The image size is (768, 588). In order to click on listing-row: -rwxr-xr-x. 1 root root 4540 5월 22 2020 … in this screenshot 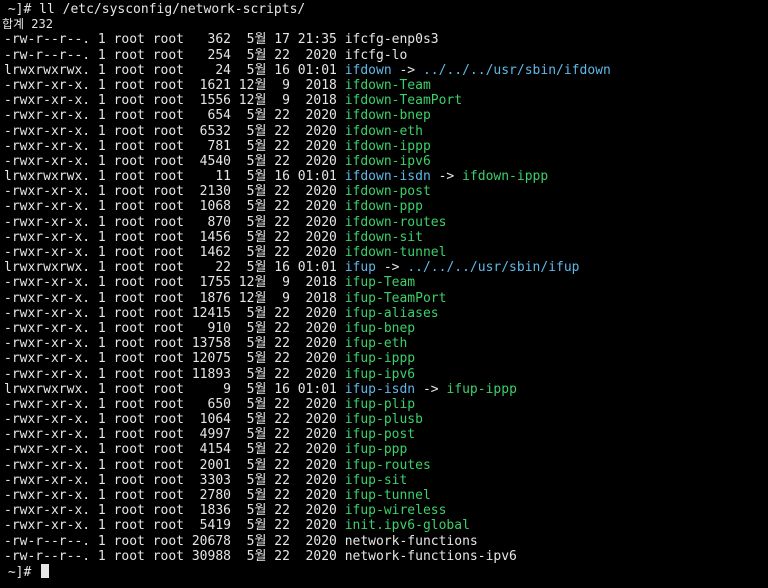, I will do `click(384, 161)`.